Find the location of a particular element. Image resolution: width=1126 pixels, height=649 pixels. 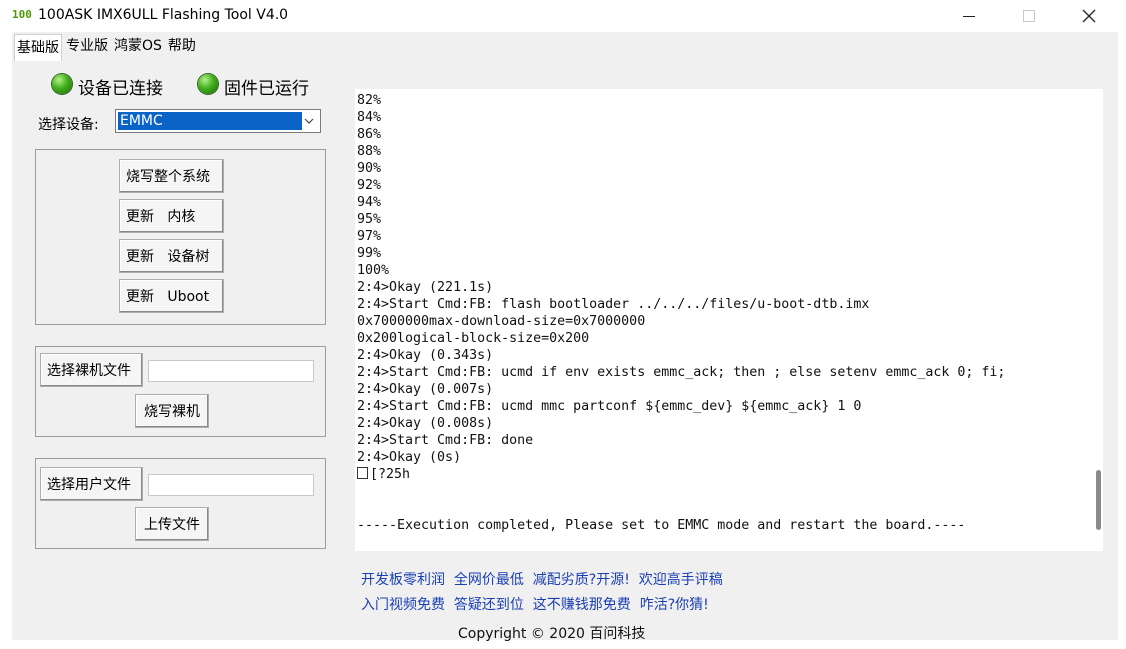

title-bar: 100 100ASK IMX6ULL Flashing Tool V4.0 is located at coordinates (563, 16).